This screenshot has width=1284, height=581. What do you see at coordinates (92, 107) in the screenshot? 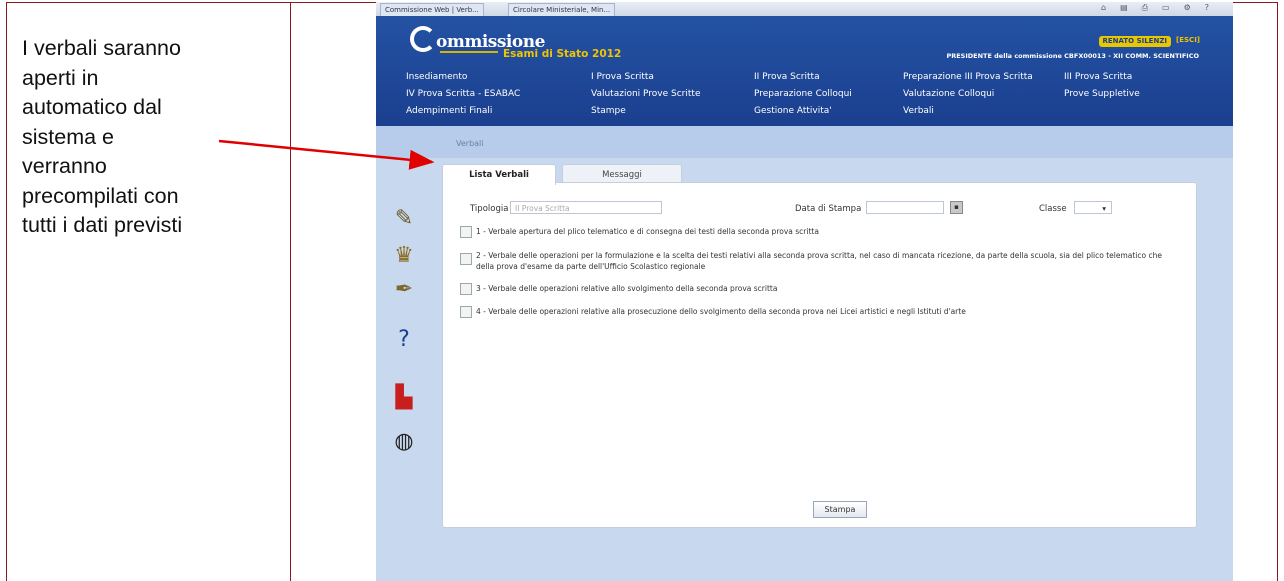
I see `annotation-line: automatico dal` at bounding box center [92, 107].